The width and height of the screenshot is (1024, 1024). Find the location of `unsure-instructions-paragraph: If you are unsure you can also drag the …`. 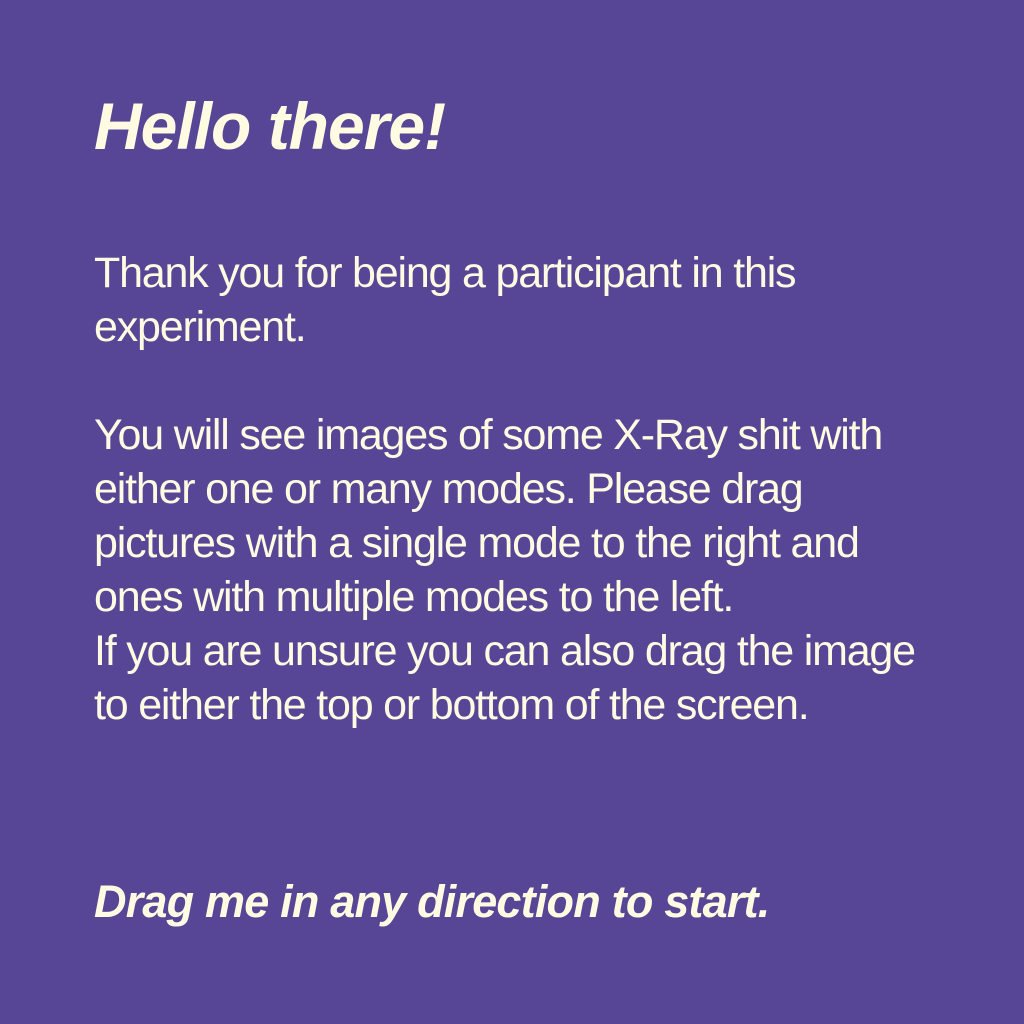

unsure-instructions-paragraph: If you are unsure you can also drag the … is located at coordinates (505, 678).